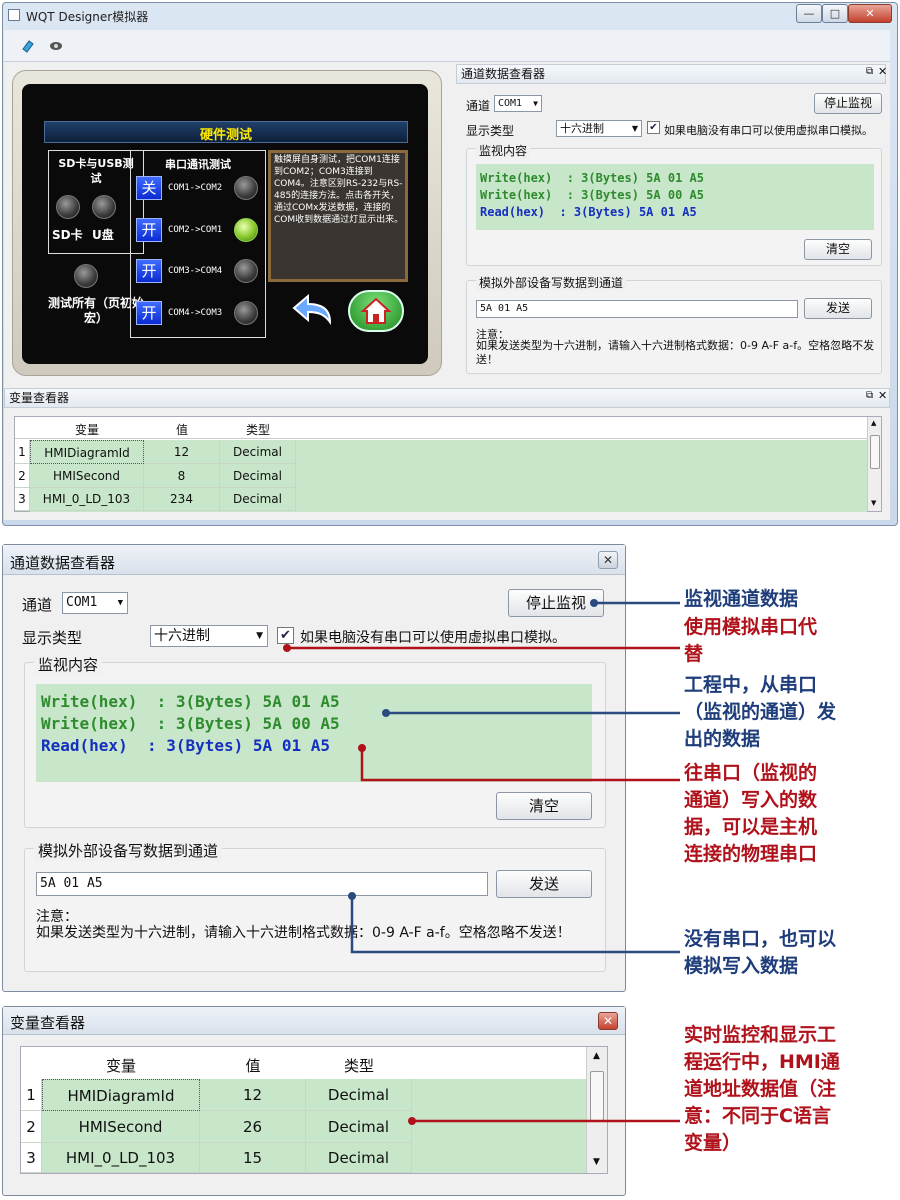  Describe the element at coordinates (594, 603) in the screenshot. I see `callout-dot-stop` at that location.